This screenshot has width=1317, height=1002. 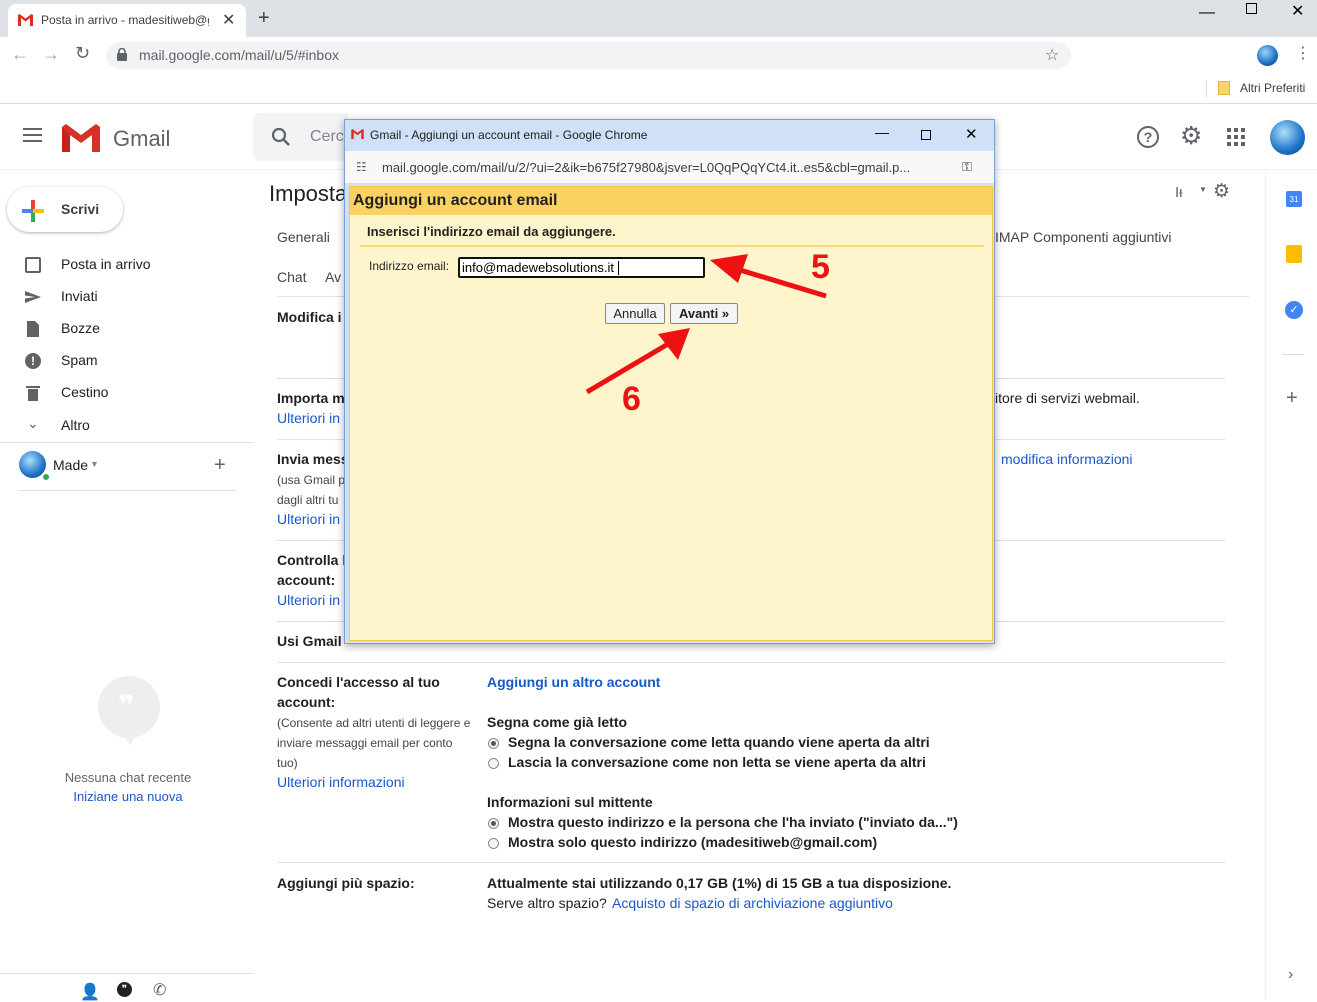 I want to click on forward-icon: →, so click(x=51, y=54).